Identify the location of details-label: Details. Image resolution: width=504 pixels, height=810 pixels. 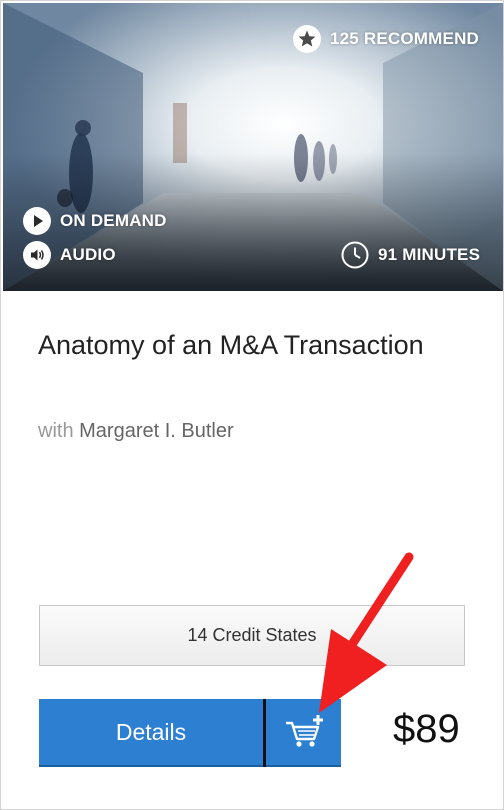
(151, 731).